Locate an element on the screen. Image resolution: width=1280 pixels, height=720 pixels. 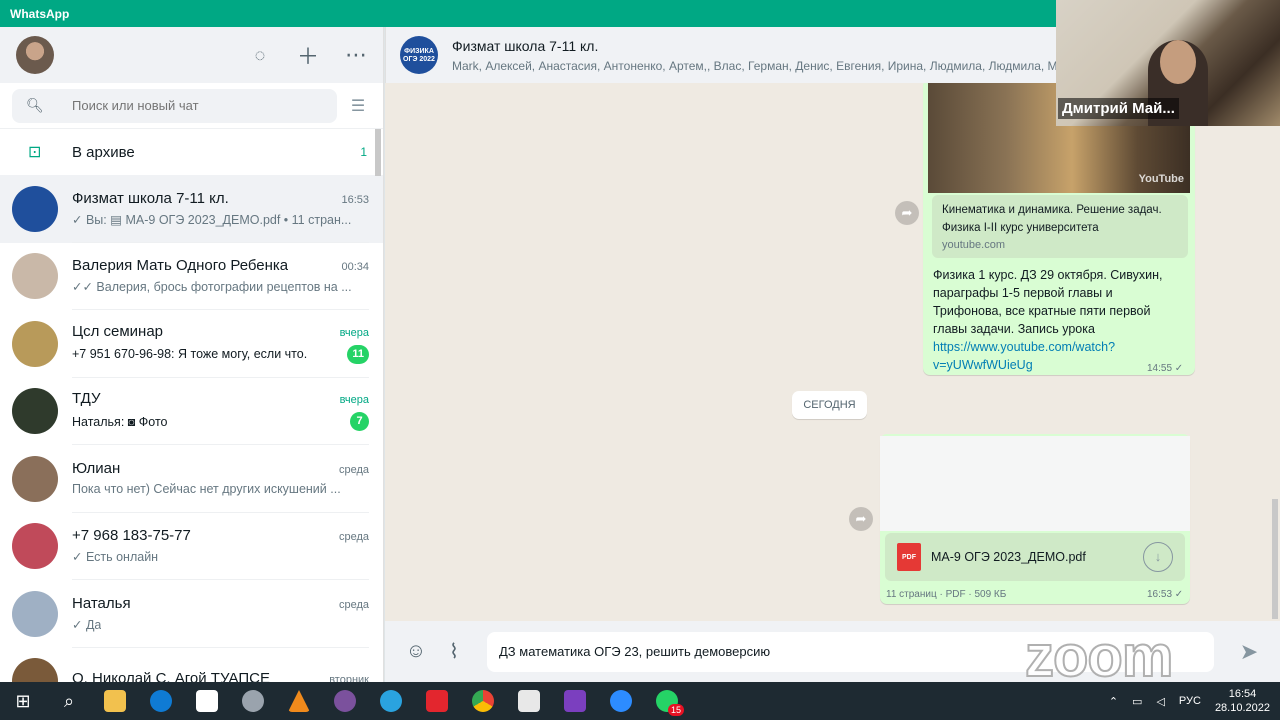
group-avatar: ФИЗИКА ОГЭ 2022 is located at coordinates (419, 55).